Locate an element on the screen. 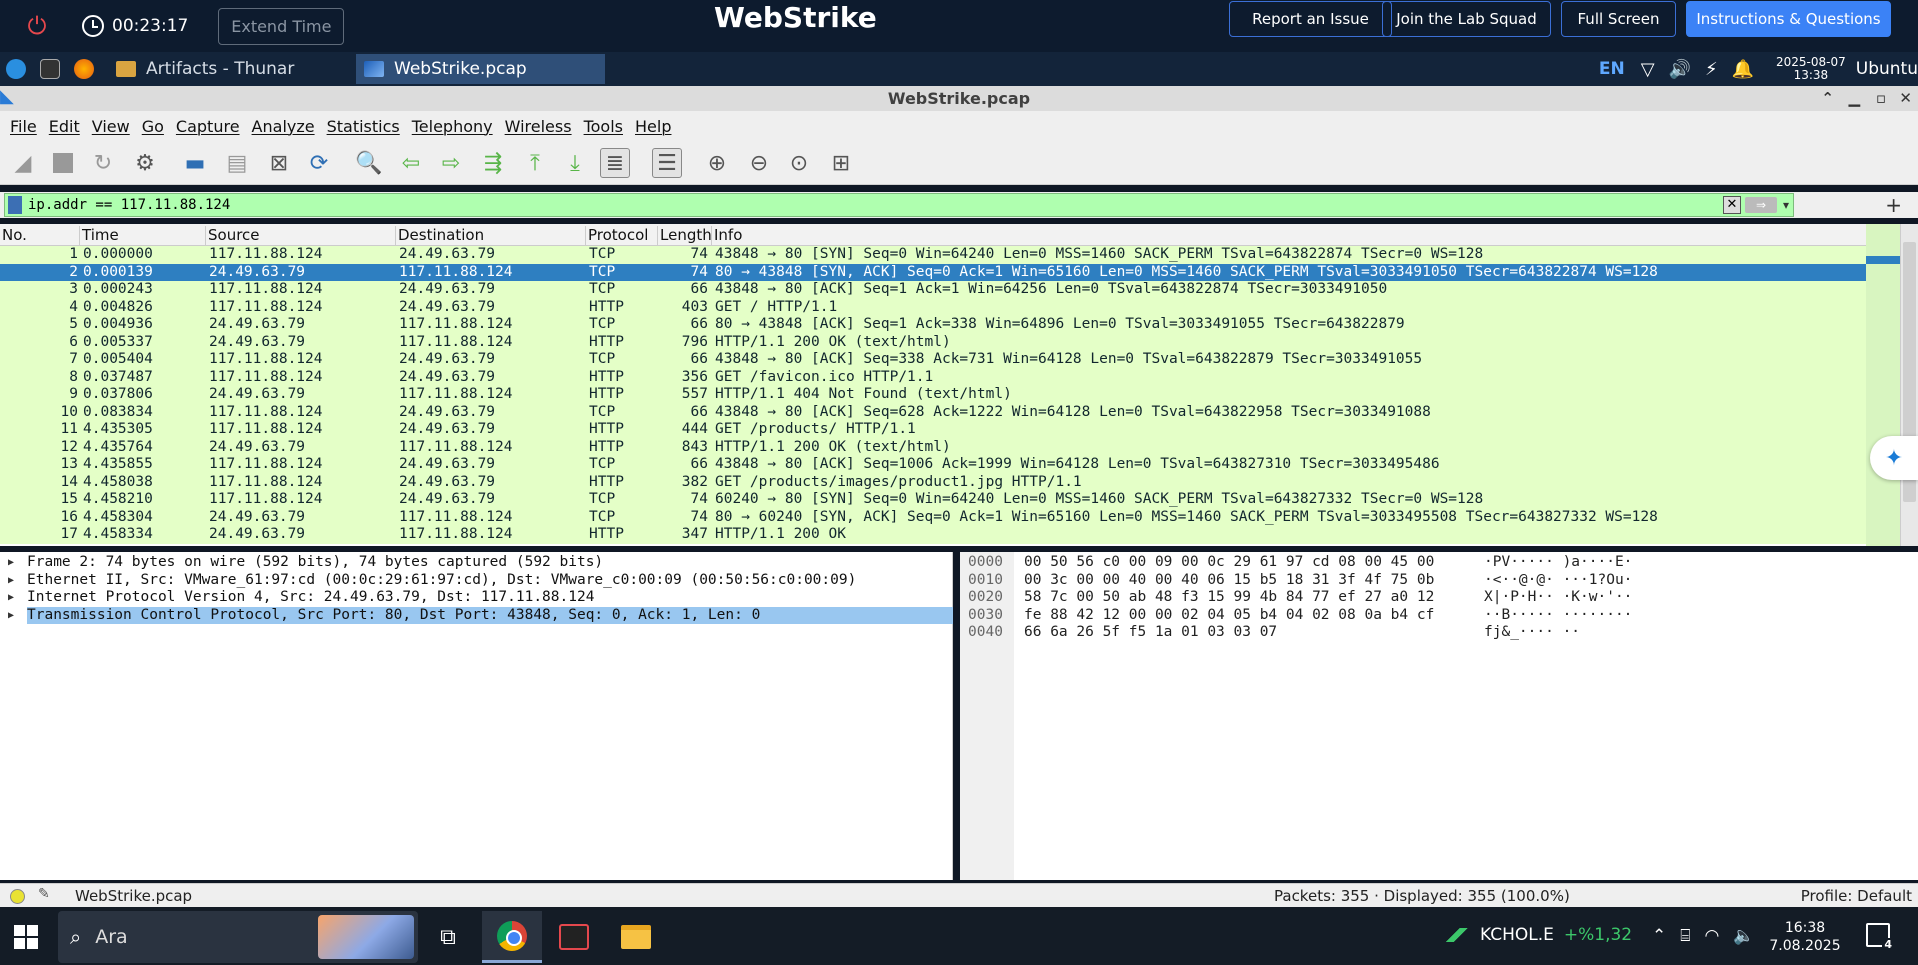  report-issue-button: Report an Issue is located at coordinates (1310, 19).